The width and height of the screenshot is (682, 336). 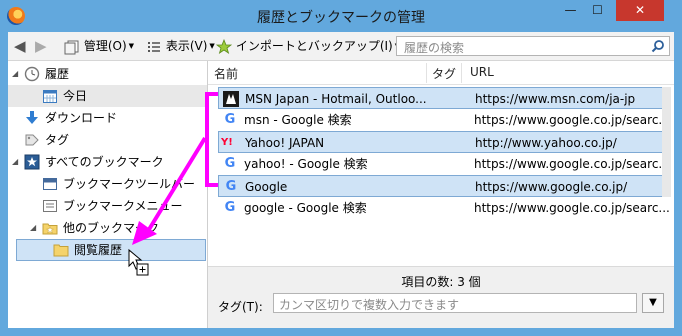 I want to click on star-folder-icon, so click(x=32, y=162).